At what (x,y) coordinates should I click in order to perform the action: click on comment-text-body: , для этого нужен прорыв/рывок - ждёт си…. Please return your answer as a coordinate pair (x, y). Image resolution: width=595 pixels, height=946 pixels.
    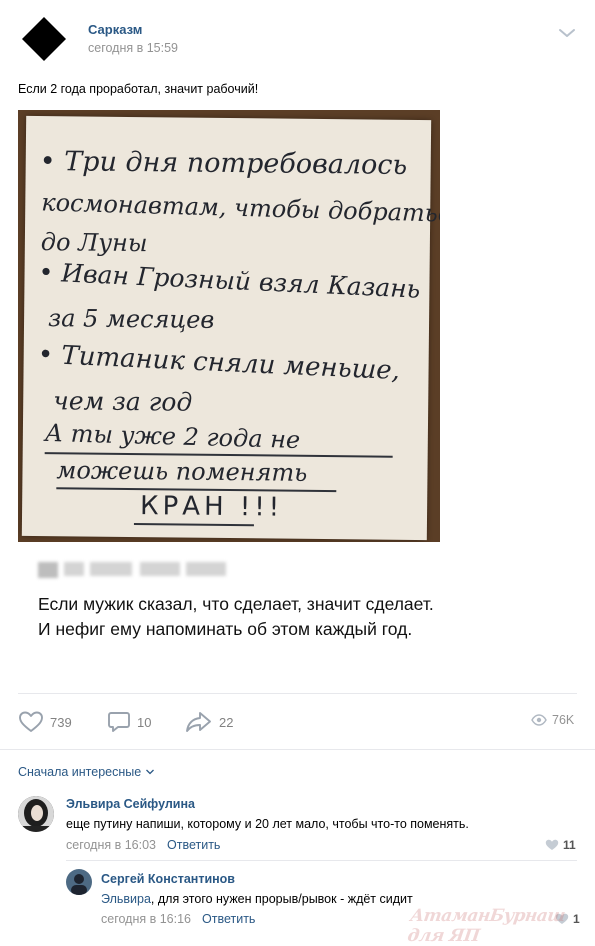
    Looking at the image, I should click on (281, 899).